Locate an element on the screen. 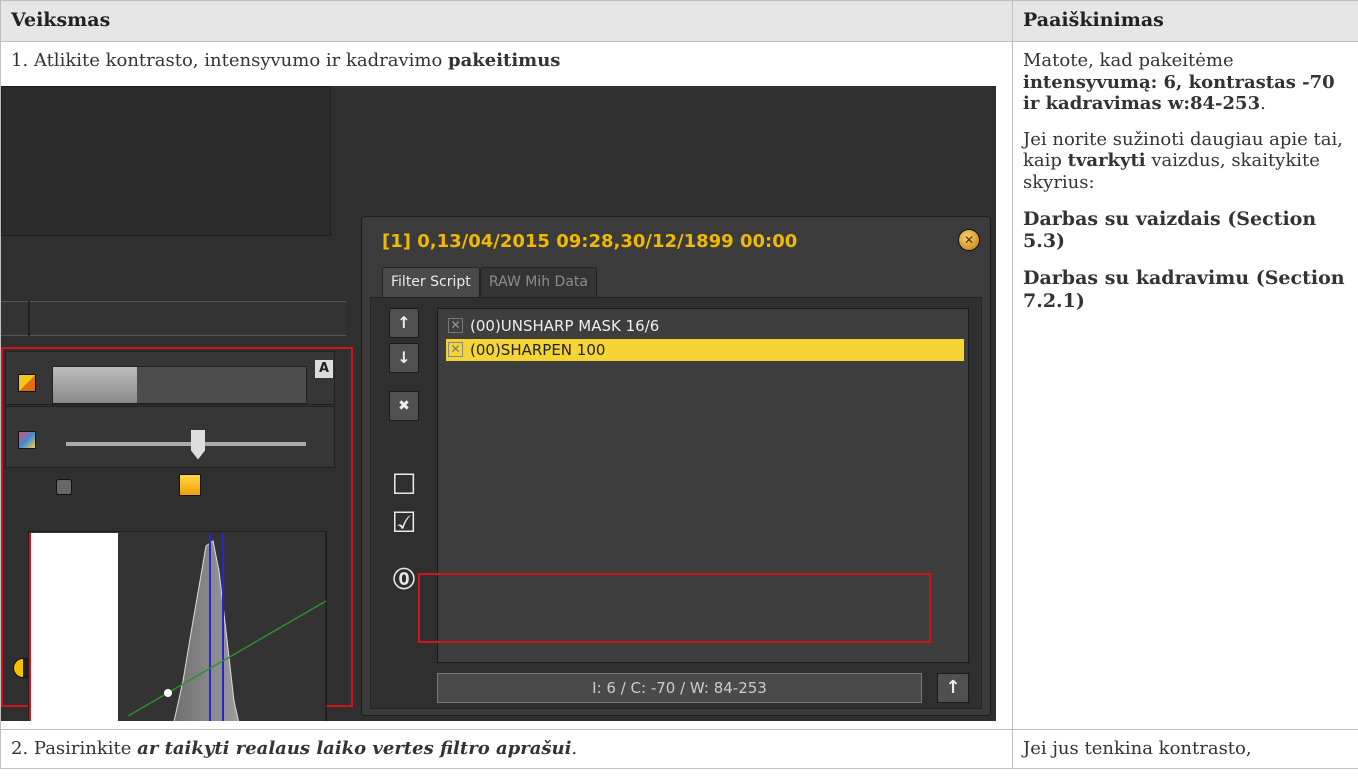 The height and width of the screenshot is (778, 1358). toolbar-band is located at coordinates (173, 318).